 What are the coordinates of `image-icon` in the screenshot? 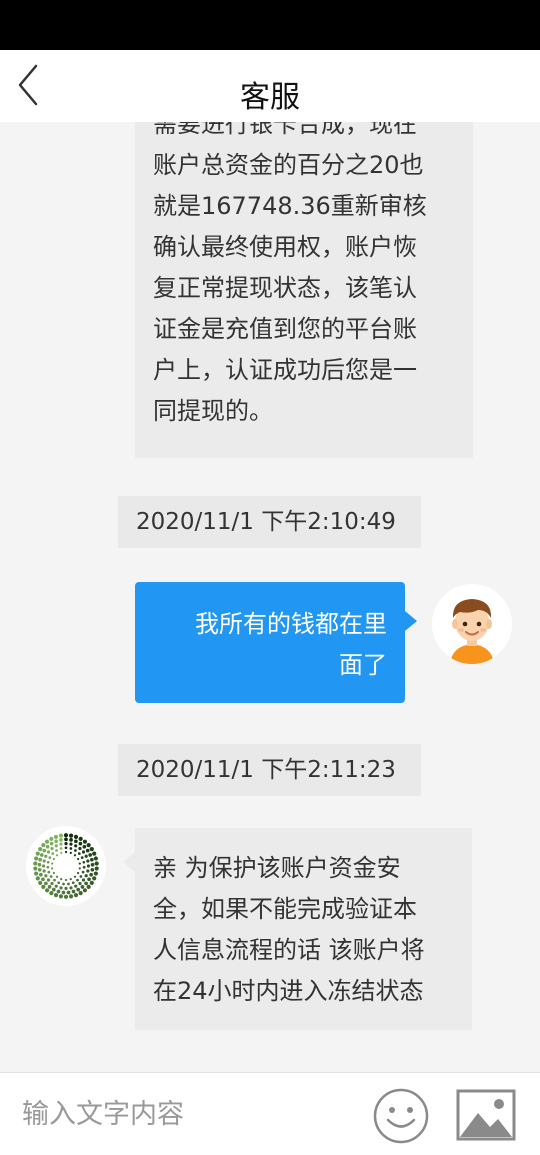 It's located at (486, 1115).